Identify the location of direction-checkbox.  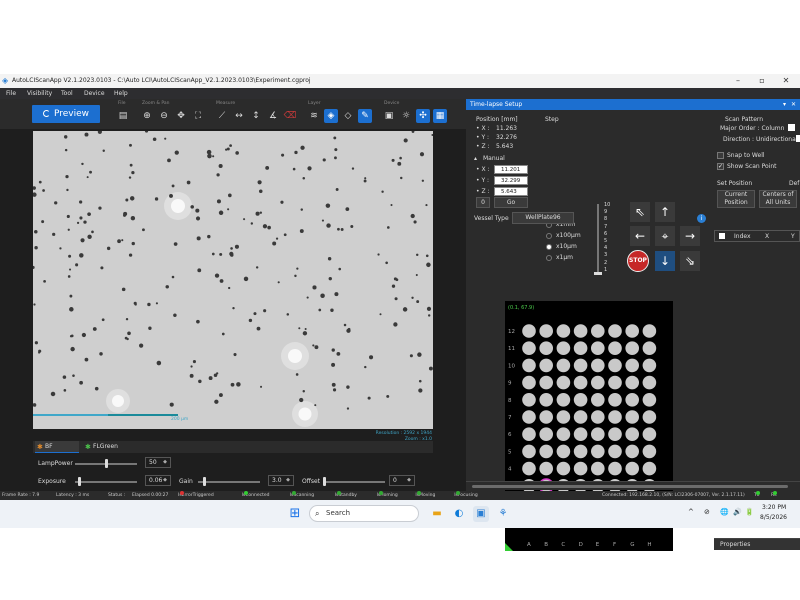
(798, 138).